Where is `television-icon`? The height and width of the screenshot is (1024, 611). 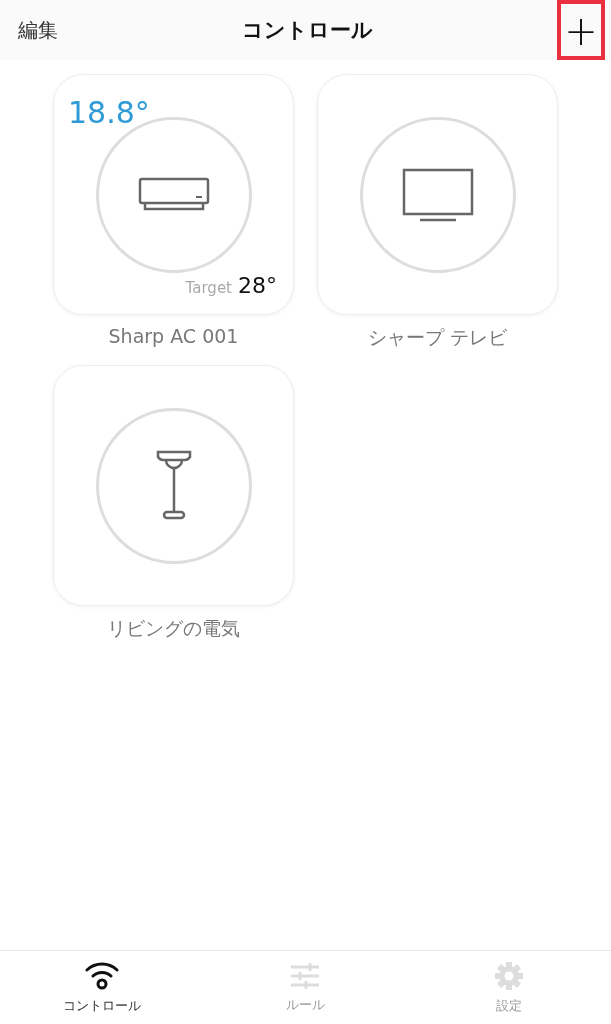
television-icon is located at coordinates (437, 194).